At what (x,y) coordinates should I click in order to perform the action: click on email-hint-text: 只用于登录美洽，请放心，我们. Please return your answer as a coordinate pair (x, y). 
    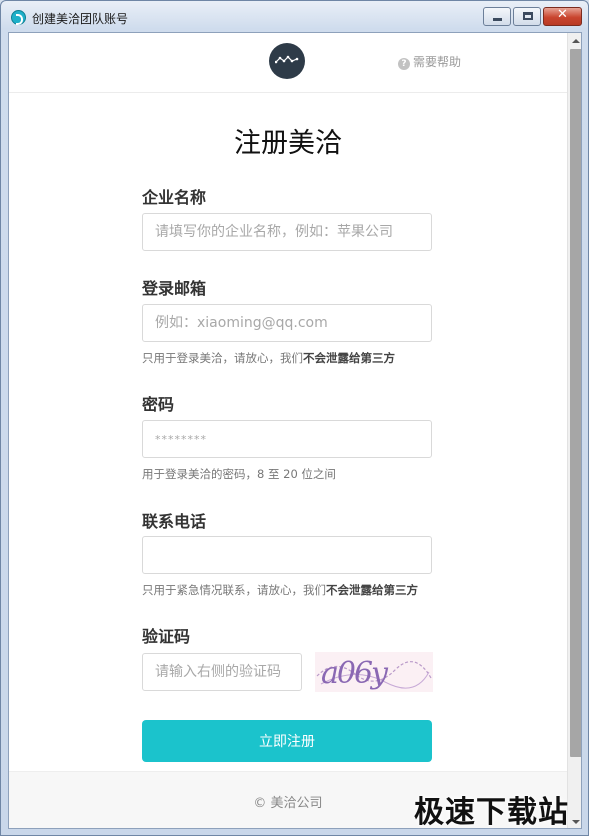
    Looking at the image, I should click on (222, 358).